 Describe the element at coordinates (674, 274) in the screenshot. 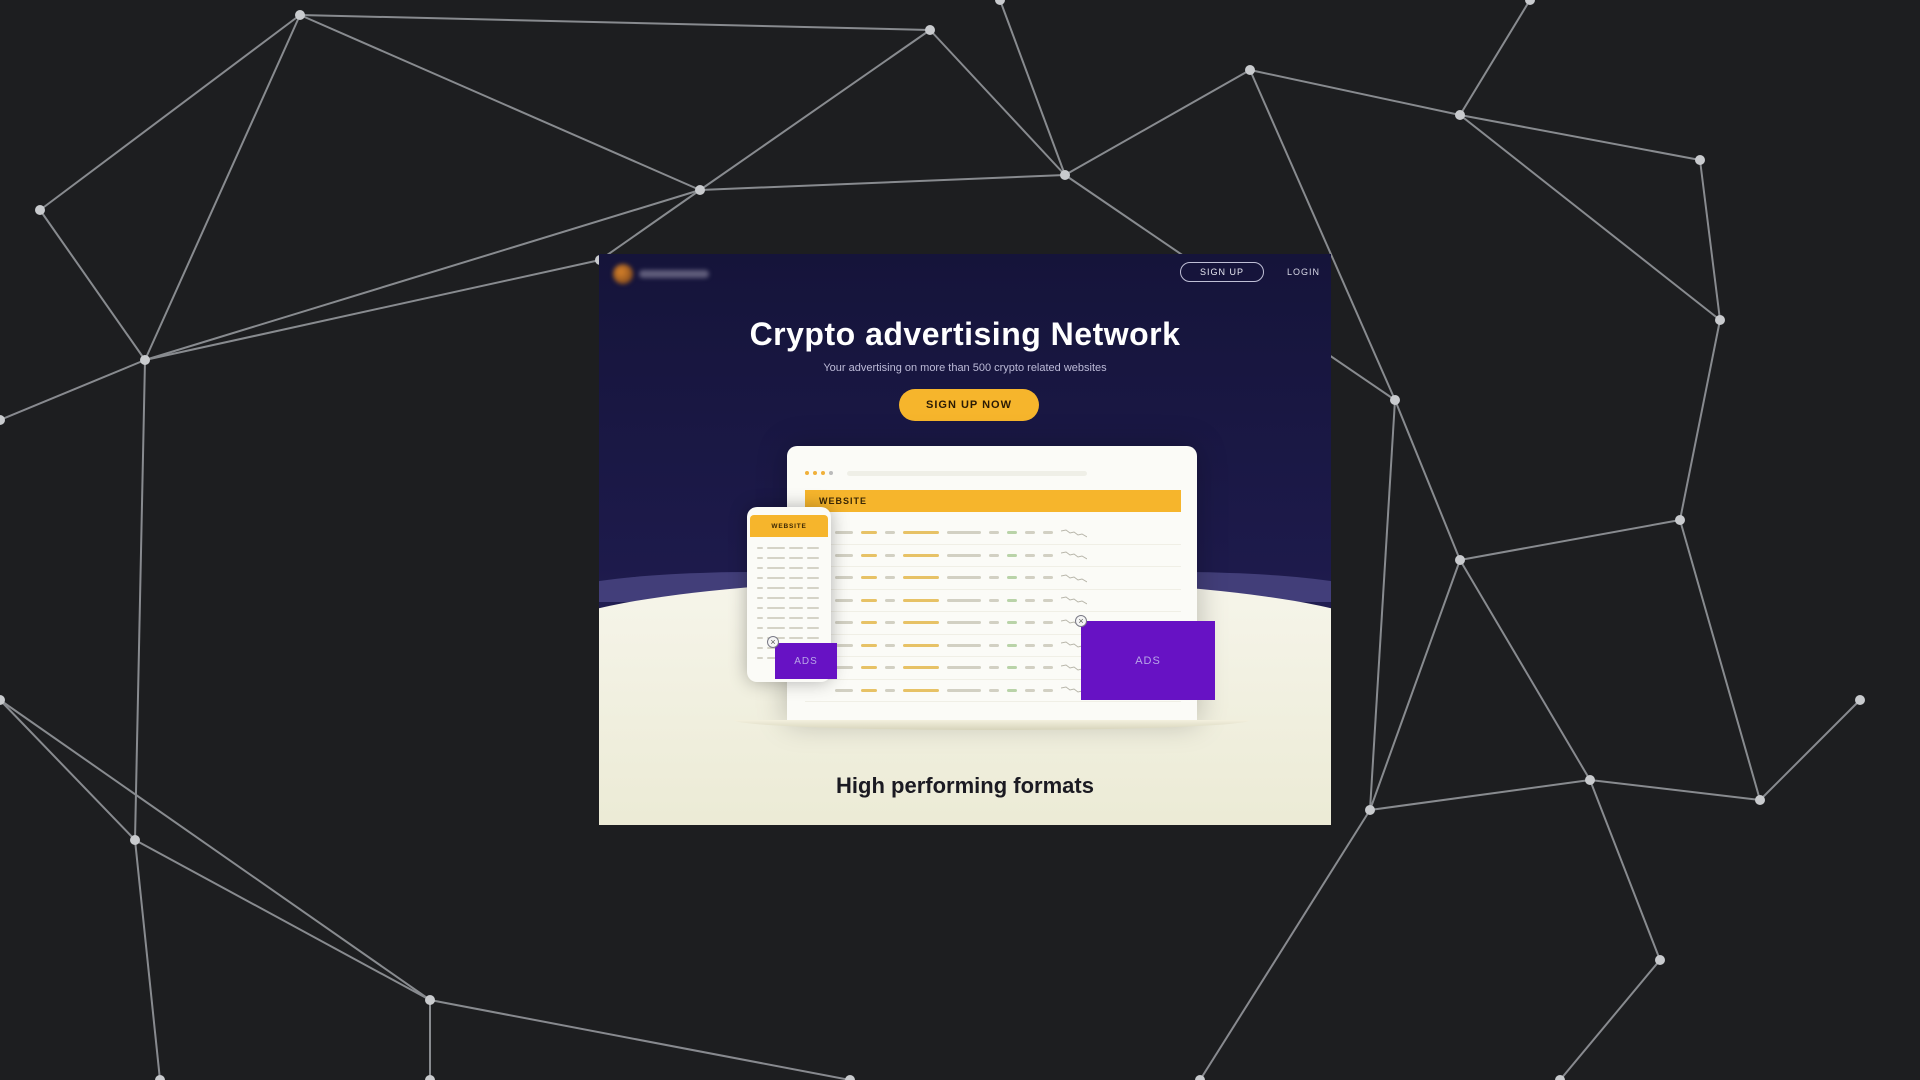

I see `logo-wordmark` at that location.